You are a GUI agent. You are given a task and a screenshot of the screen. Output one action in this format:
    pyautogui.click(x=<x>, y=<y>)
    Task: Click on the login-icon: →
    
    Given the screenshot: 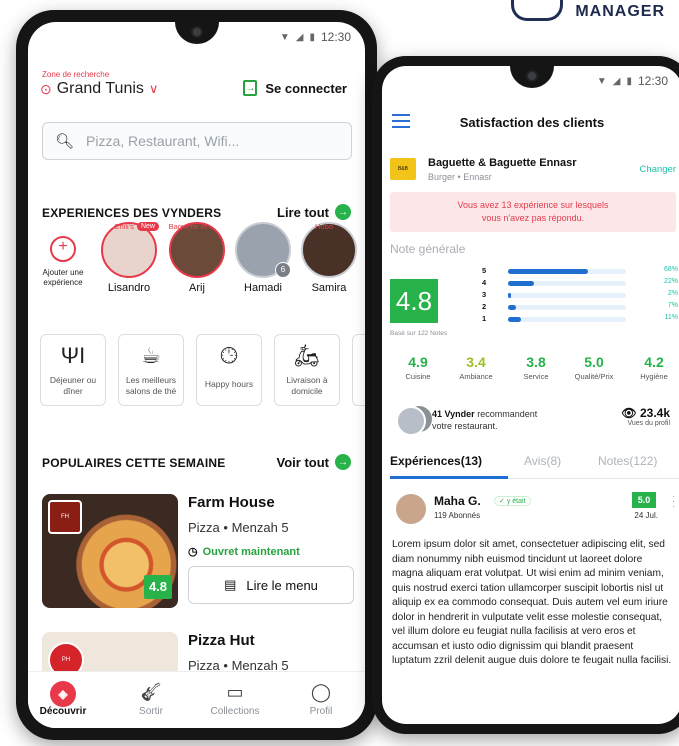 What is the action you would take?
    pyautogui.click(x=250, y=88)
    